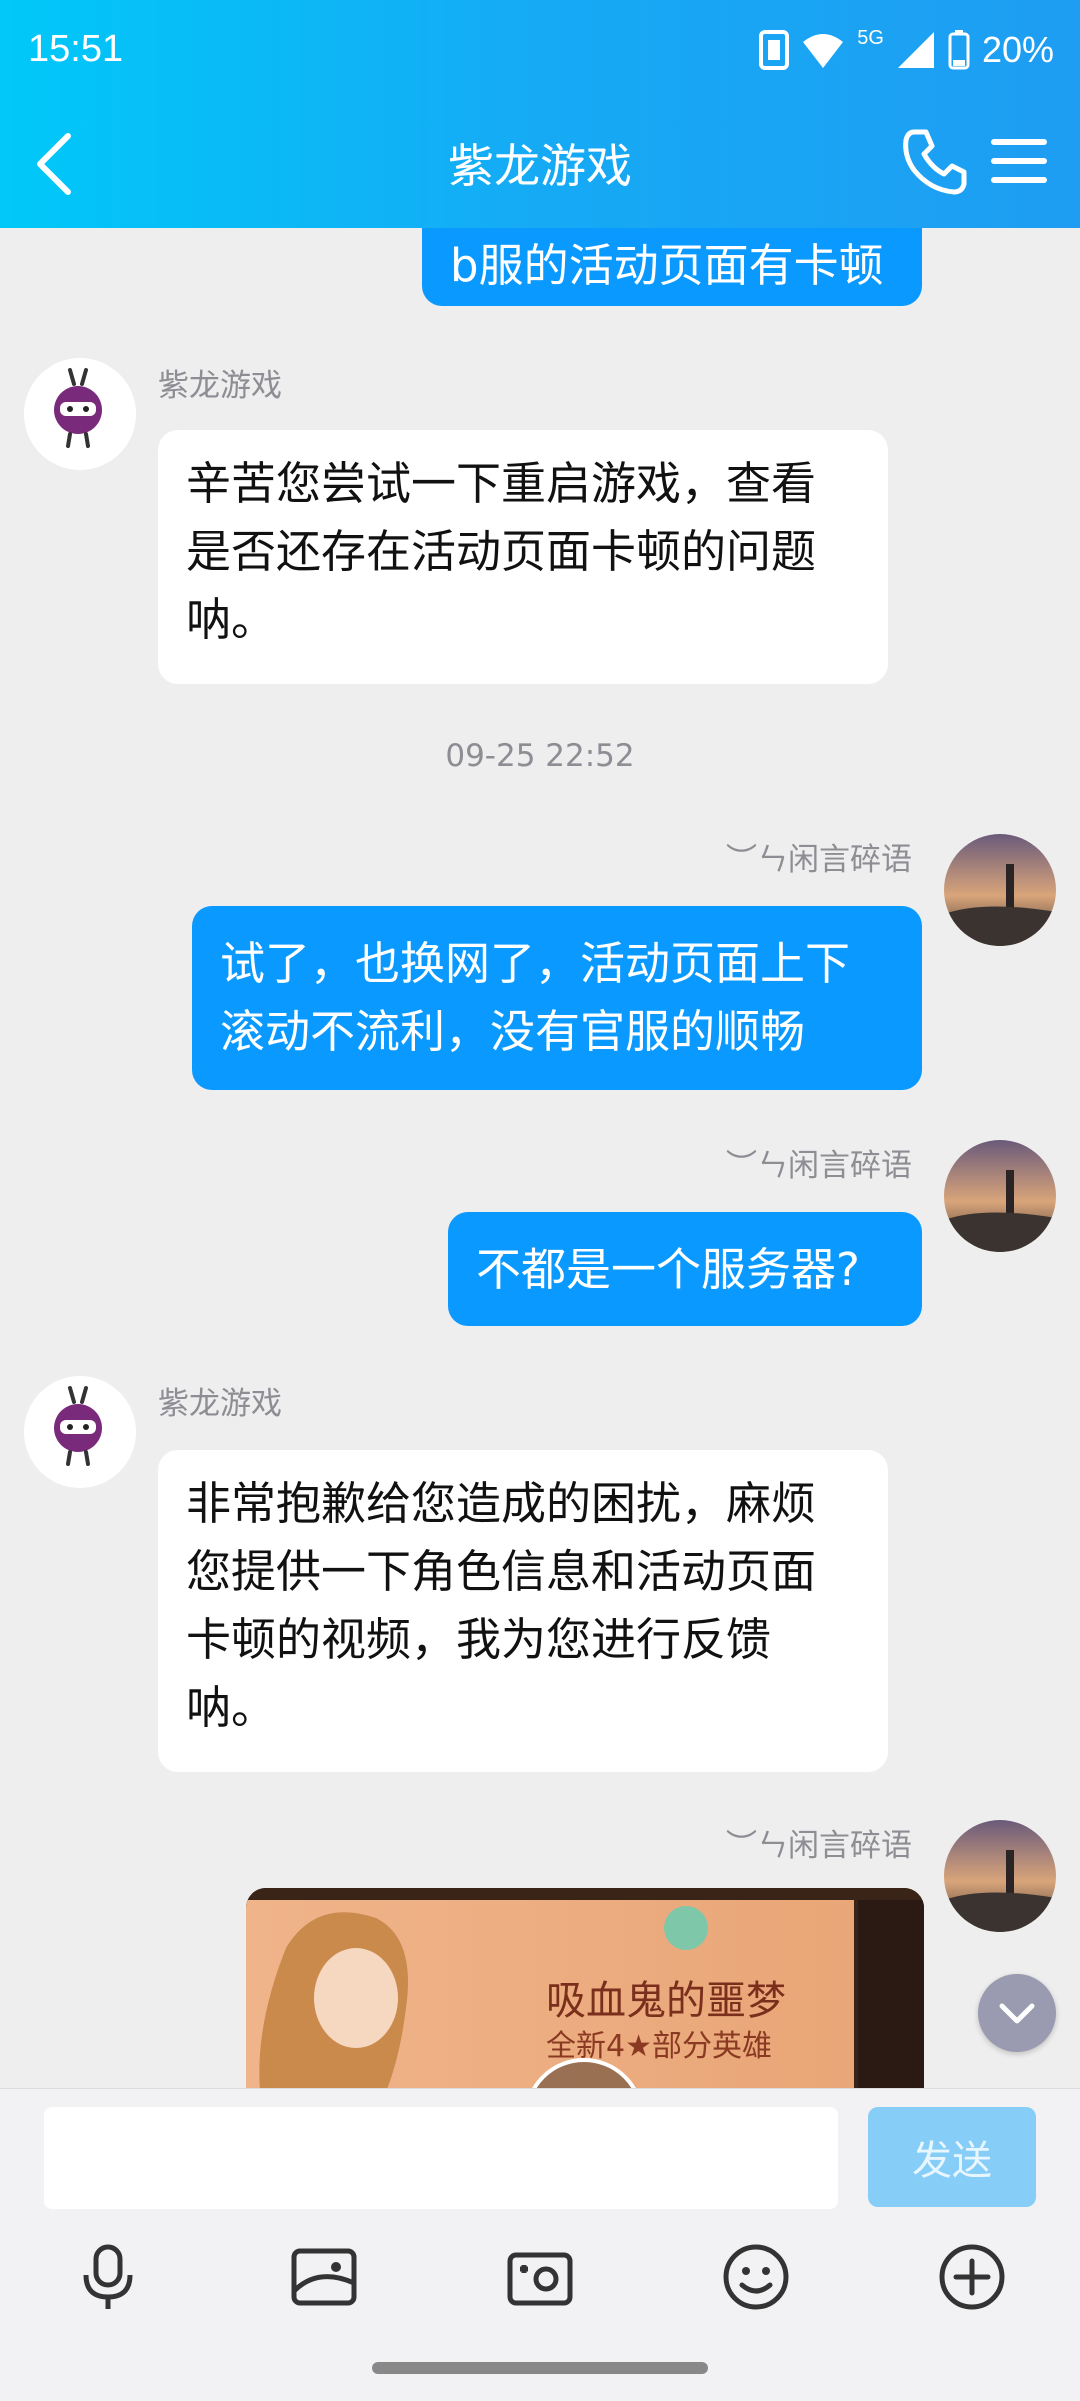 Image resolution: width=1080 pixels, height=2401 pixels. I want to click on message-text: b服的活动页面有卡顿, so click(667, 265).